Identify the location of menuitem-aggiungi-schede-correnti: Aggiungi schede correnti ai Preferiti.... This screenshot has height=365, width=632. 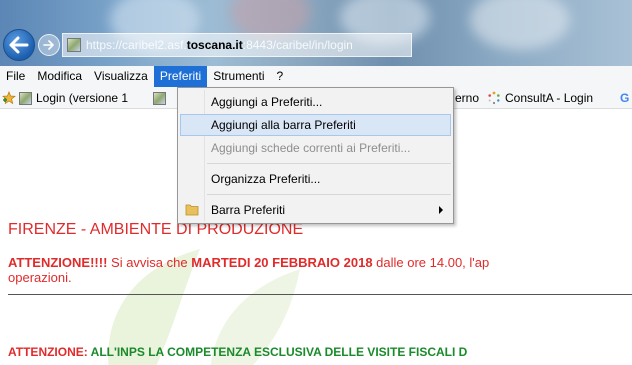
(311, 148).